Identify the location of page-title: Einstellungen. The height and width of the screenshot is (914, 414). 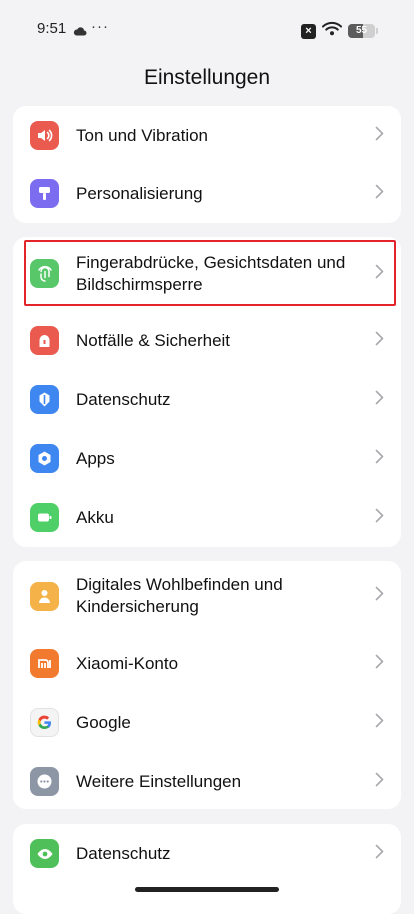
(207, 77).